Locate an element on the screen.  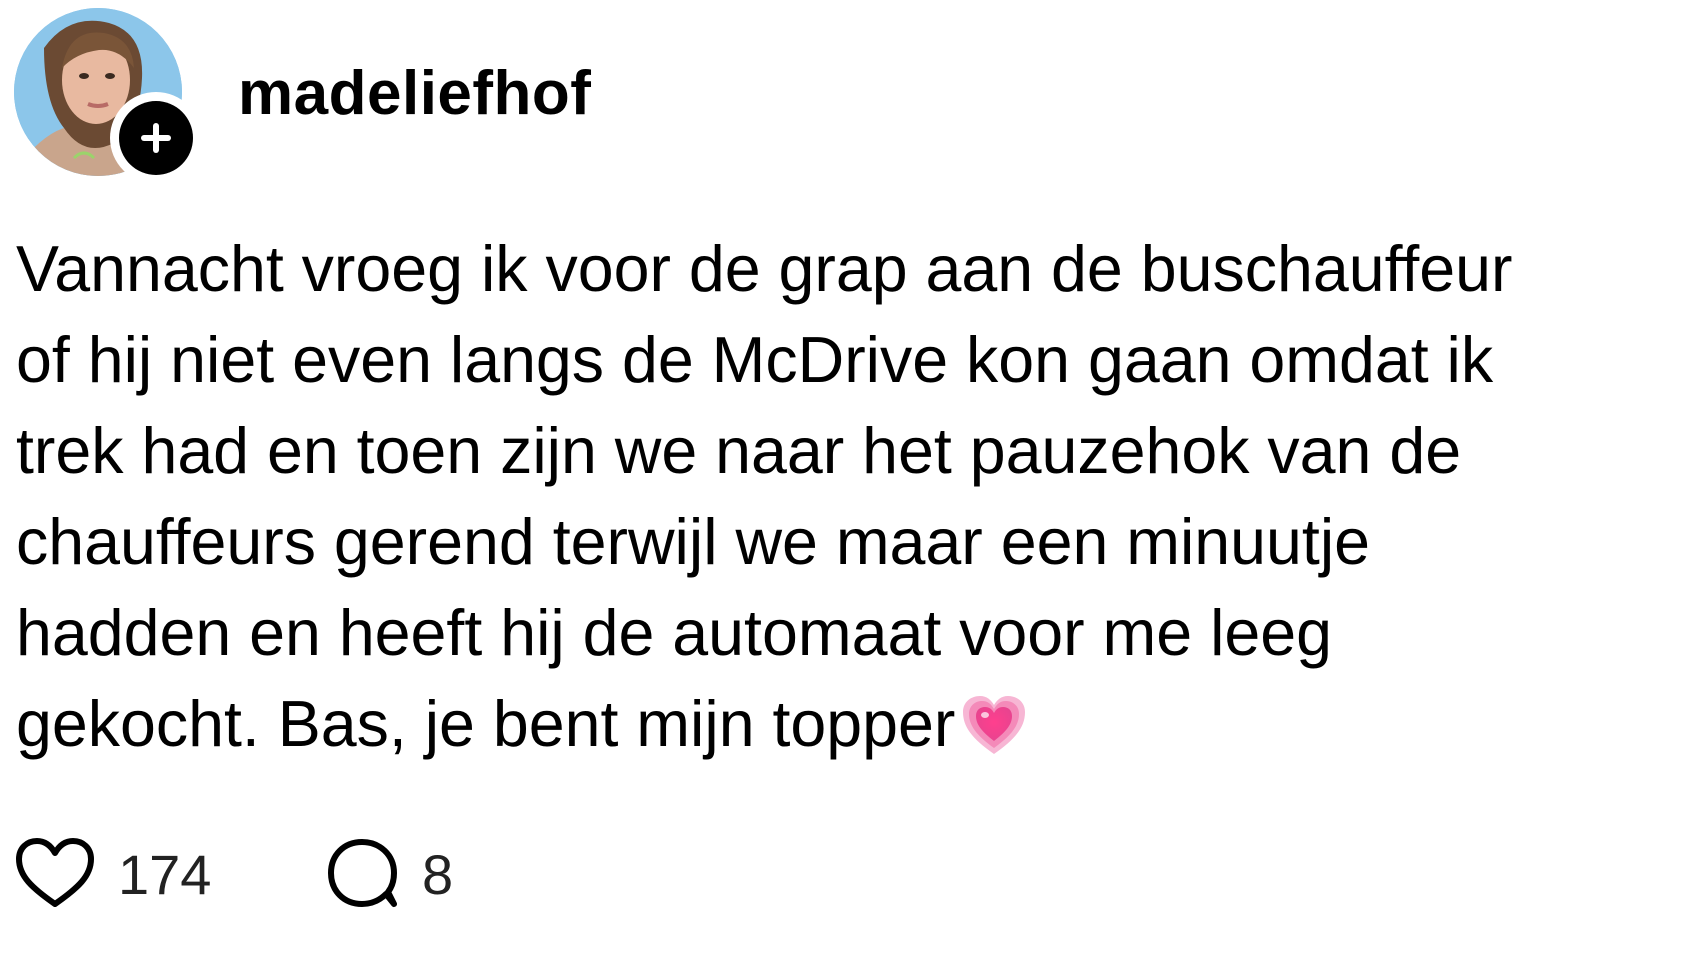
follow-button is located at coordinates (156, 138).